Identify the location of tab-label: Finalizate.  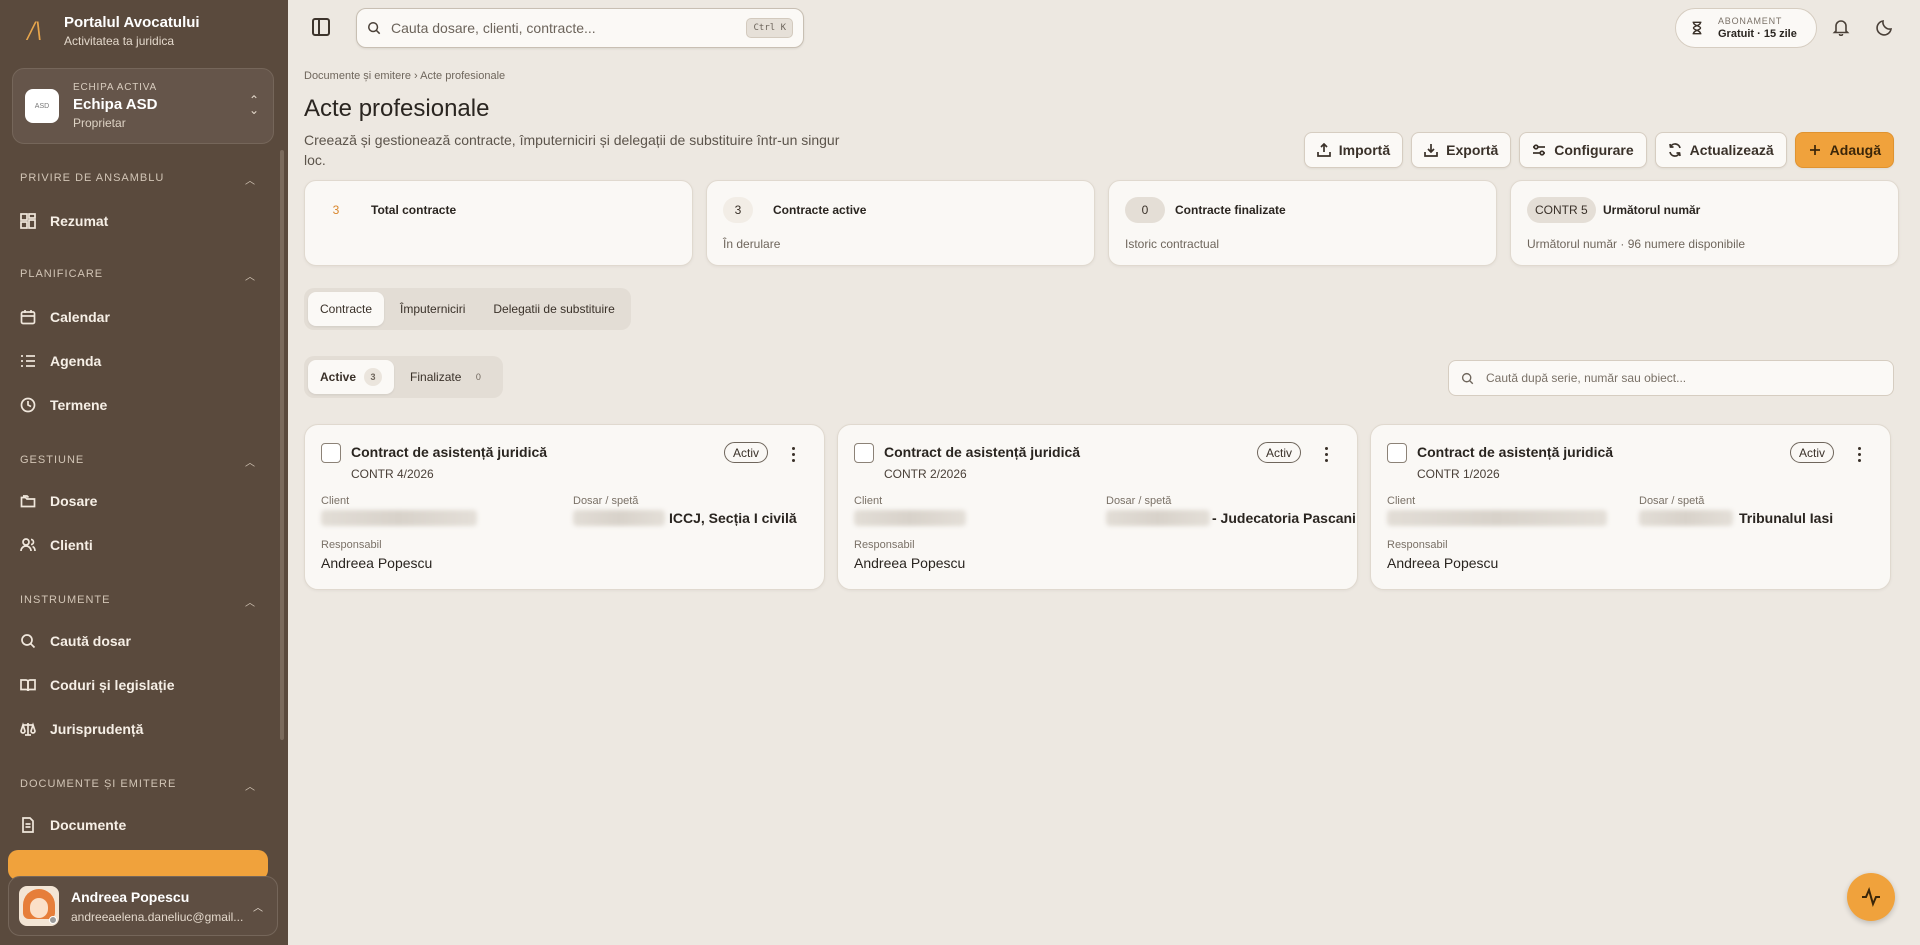
(436, 377).